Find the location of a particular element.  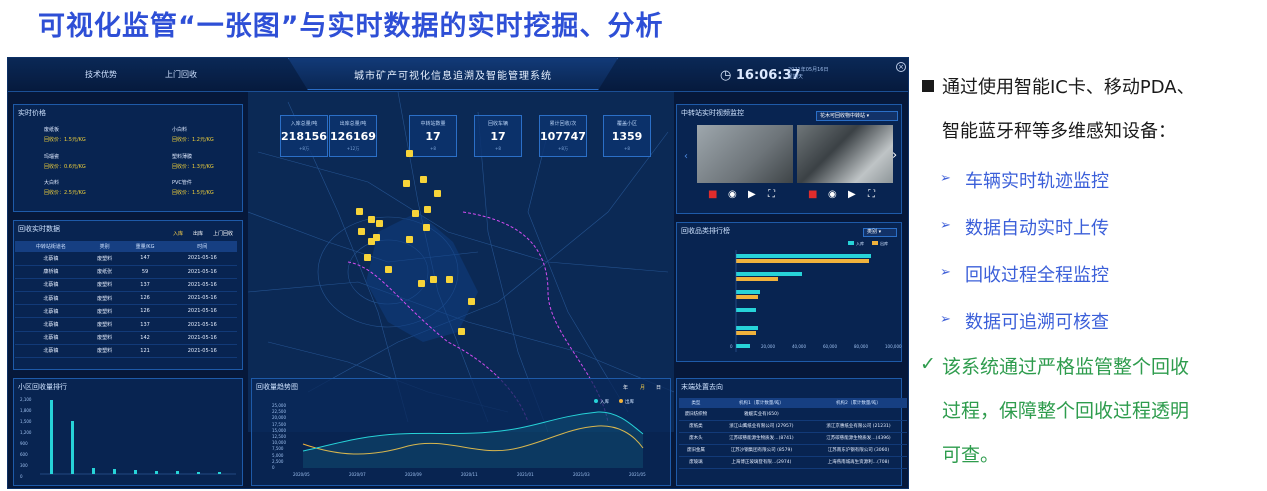

next-camera-icon: › is located at coordinates (894, 155).